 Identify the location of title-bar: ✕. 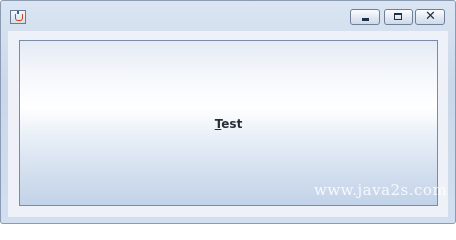
(228, 16).